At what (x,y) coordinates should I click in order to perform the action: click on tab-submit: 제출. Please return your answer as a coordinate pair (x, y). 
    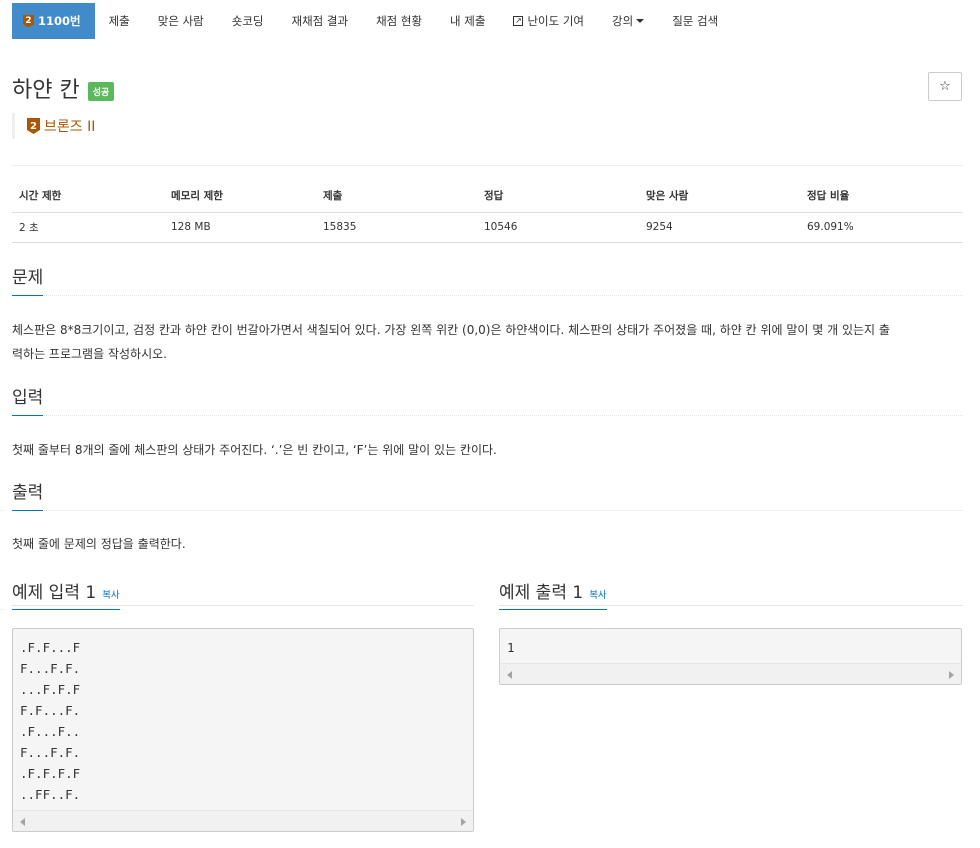
    Looking at the image, I should click on (119, 21).